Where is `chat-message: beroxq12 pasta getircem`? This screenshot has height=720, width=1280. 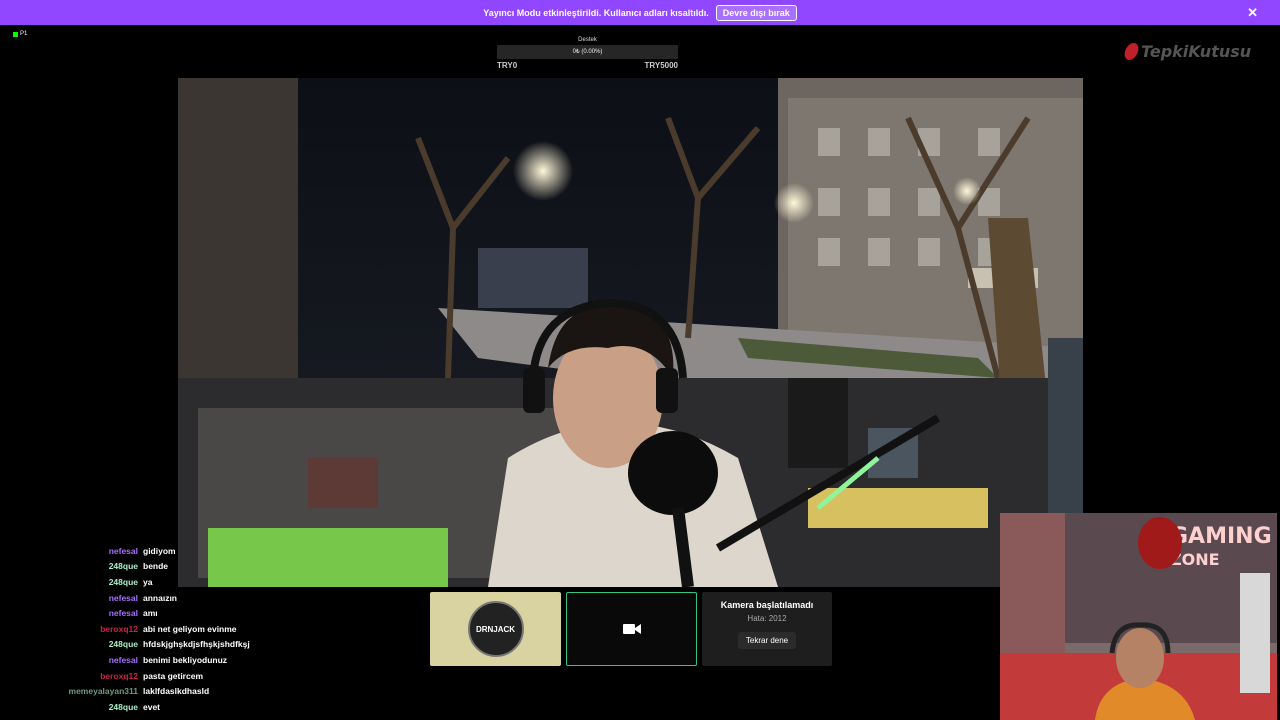 chat-message: beroxq12 pasta getircem is located at coordinates (150, 676).